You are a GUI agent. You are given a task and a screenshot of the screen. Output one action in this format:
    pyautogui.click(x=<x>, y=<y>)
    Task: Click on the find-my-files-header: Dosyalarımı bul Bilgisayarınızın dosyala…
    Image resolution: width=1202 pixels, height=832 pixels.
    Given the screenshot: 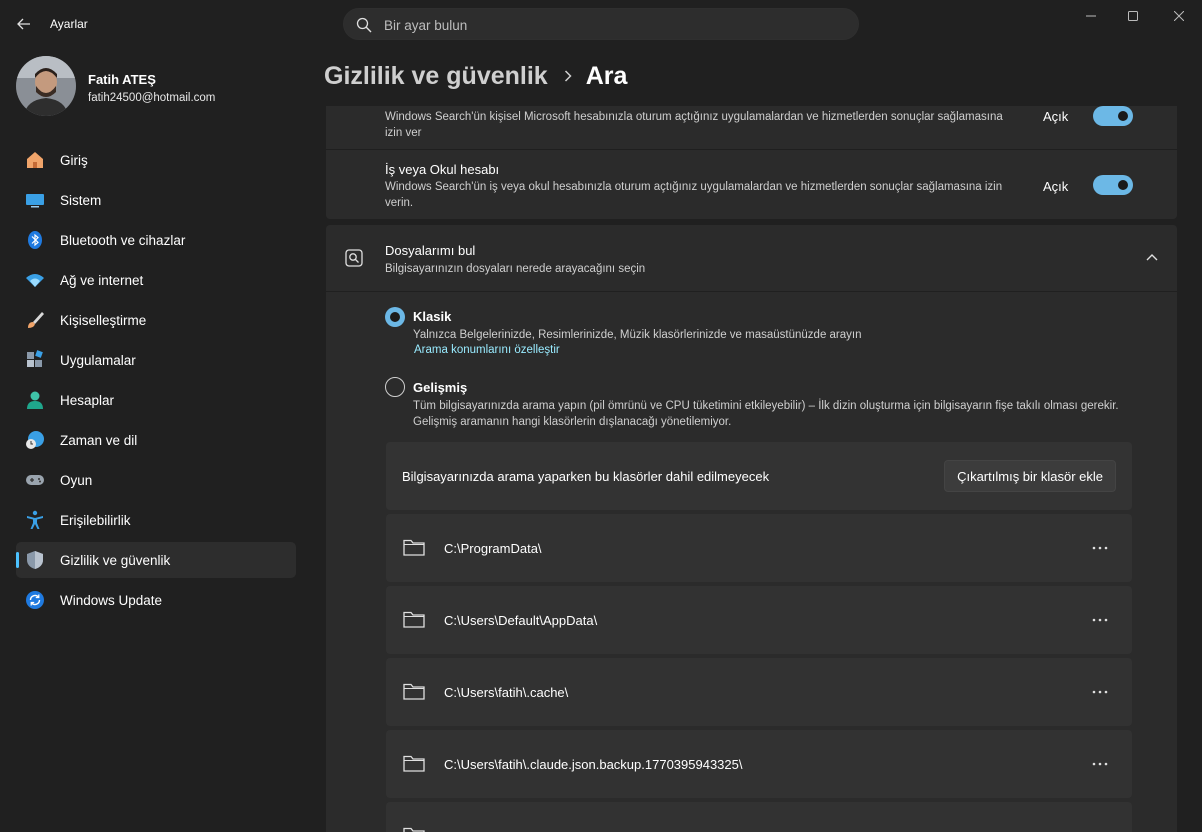 What is the action you would take?
    pyautogui.click(x=751, y=258)
    